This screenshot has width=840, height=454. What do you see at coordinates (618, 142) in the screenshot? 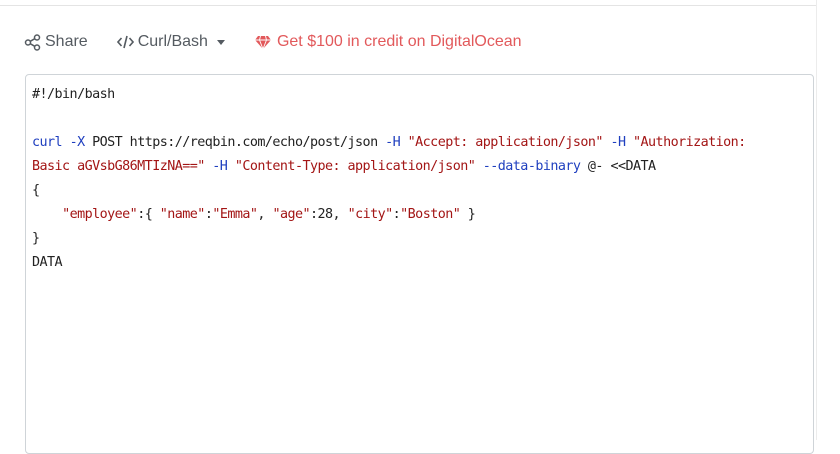
I see `flag-h-auth: -H` at bounding box center [618, 142].